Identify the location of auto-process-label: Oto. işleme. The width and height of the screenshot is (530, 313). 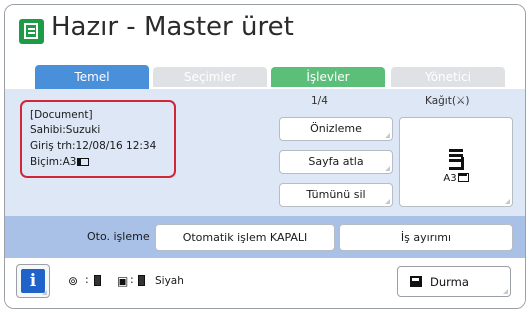
(118, 236).